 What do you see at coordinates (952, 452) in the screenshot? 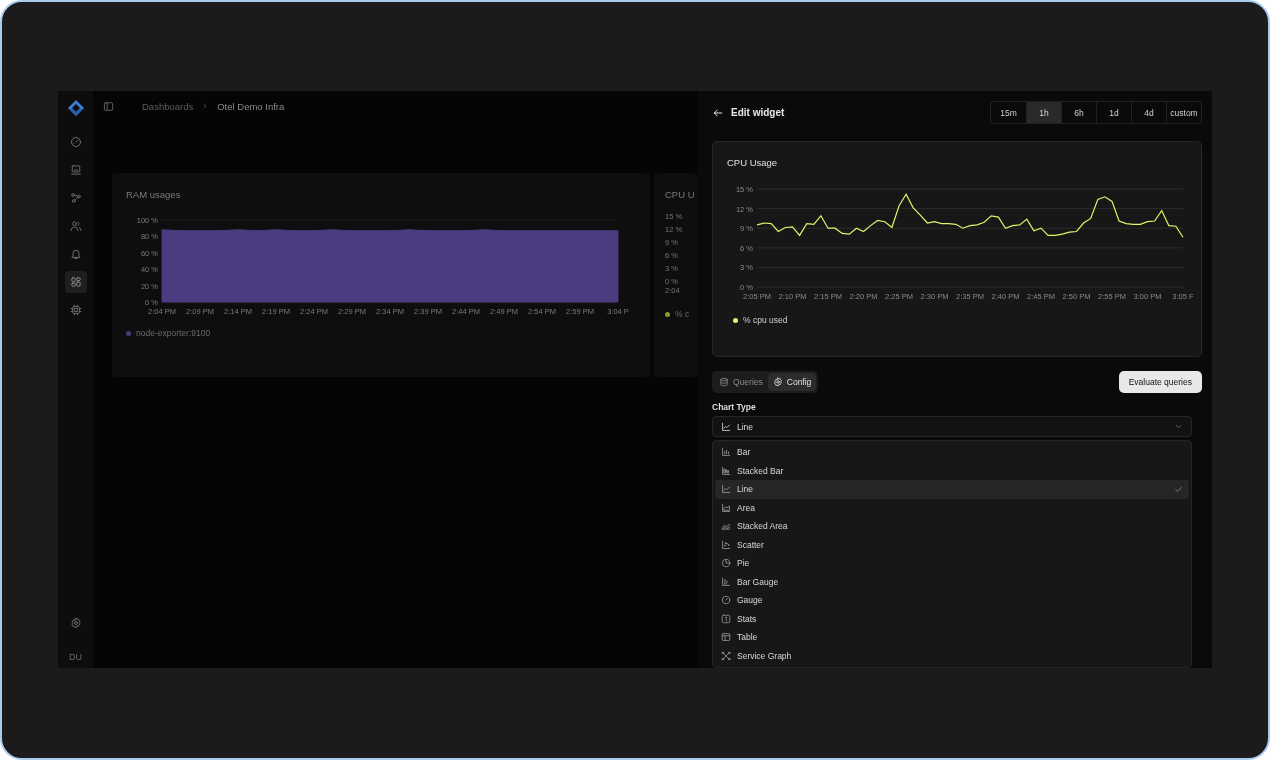
I see `menu-option: Bar` at bounding box center [952, 452].